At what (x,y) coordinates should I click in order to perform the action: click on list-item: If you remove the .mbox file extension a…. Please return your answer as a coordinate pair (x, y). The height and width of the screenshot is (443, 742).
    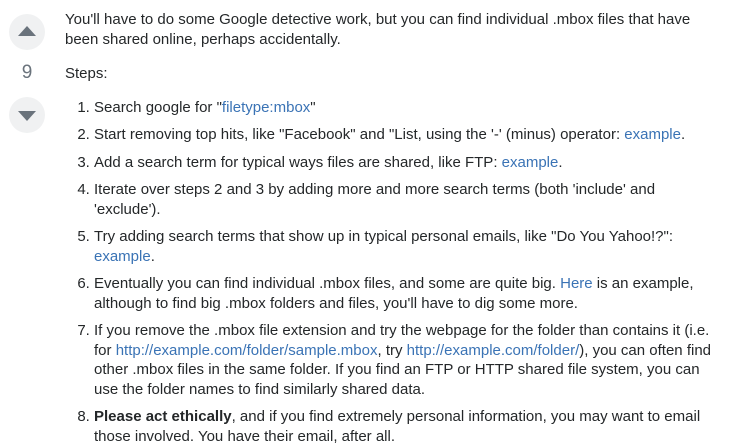
    Looking at the image, I should click on (409, 360).